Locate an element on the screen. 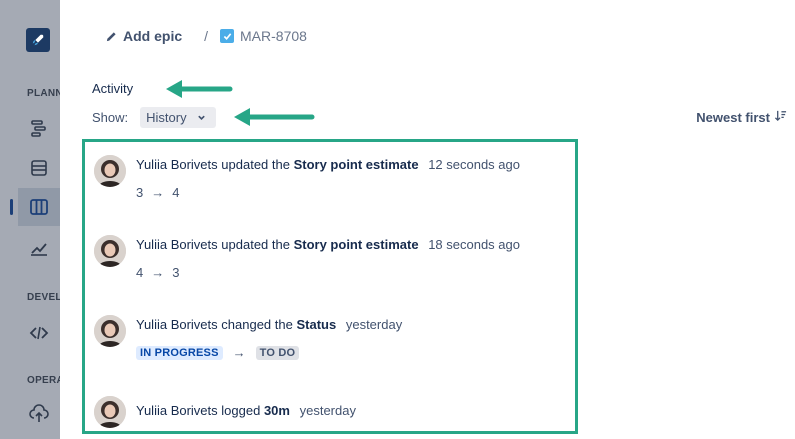  entry-time: 12 seconds ago is located at coordinates (474, 164).